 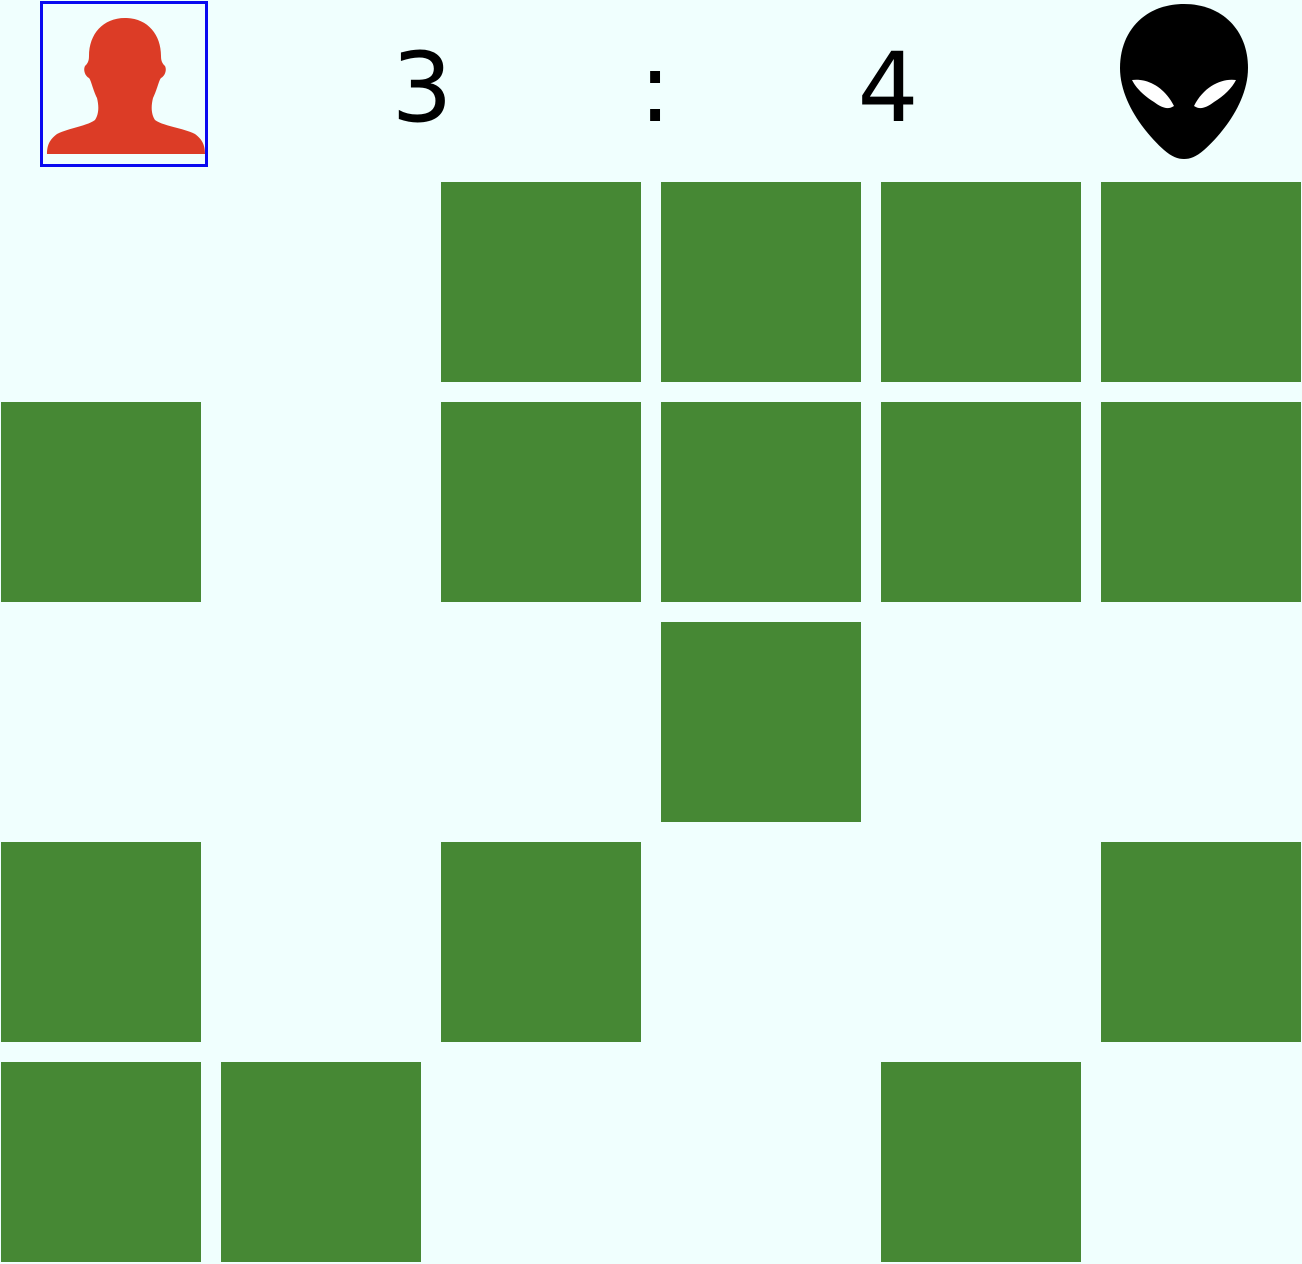 I want to click on player-silhouette-icon, so click(x=126, y=86).